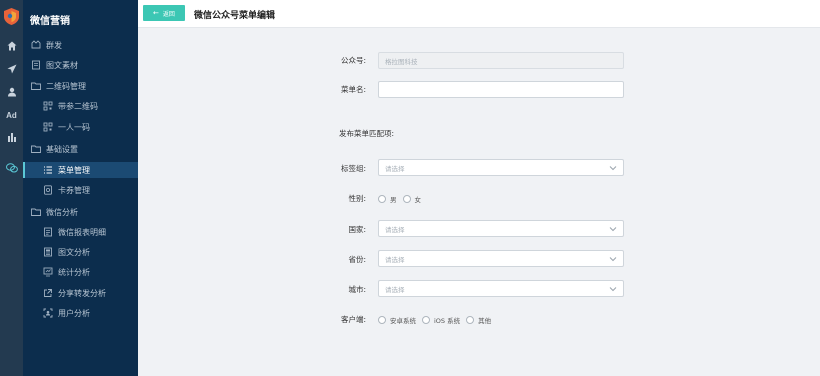  Describe the element at coordinates (66, 86) in the screenshot. I see `menu-item-label: 二维码管理` at that location.